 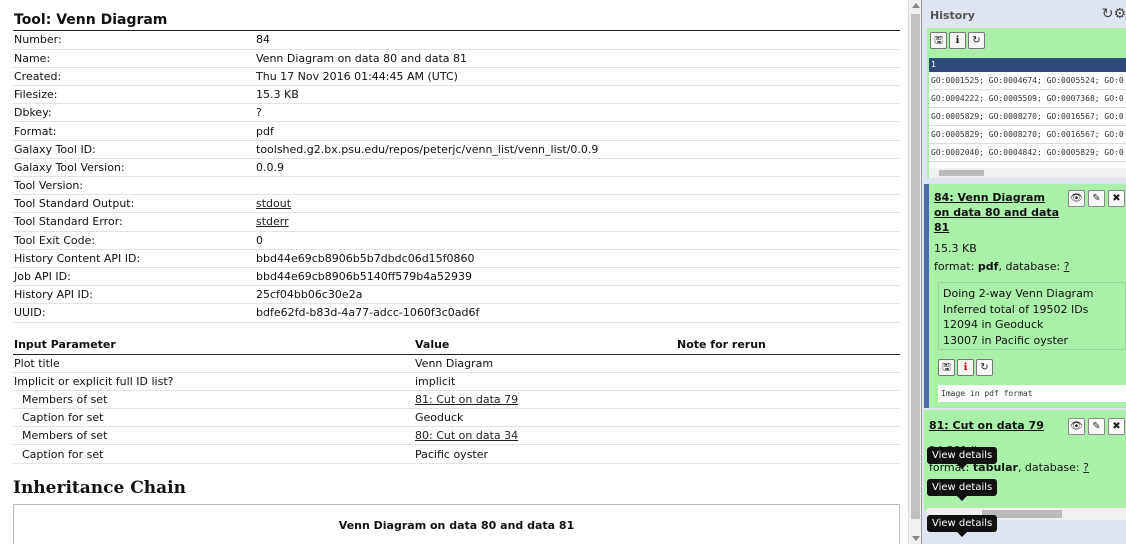 I want to click on refresh-icon: ↻⚙, so click(x=1114, y=14).